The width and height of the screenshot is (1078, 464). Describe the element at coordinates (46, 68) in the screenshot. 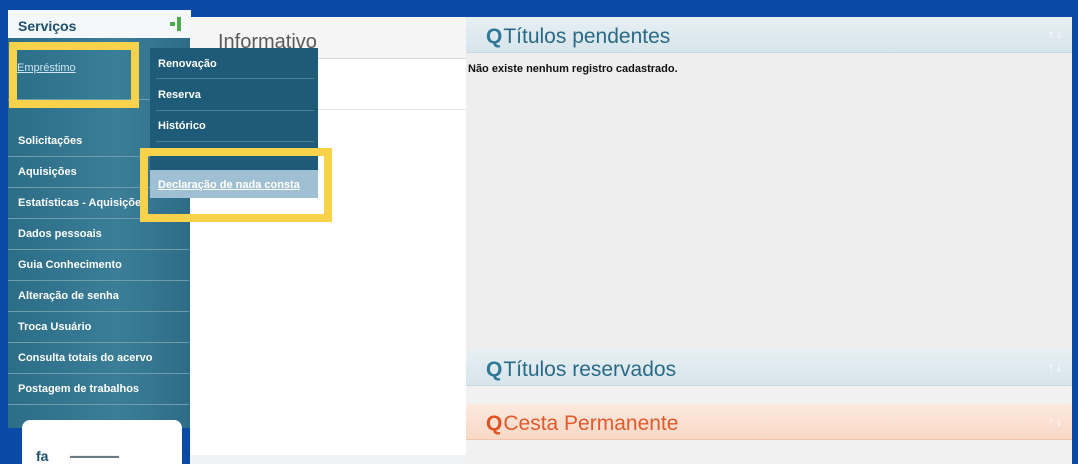

I see `sidebar-item-label: Empréstimo` at that location.